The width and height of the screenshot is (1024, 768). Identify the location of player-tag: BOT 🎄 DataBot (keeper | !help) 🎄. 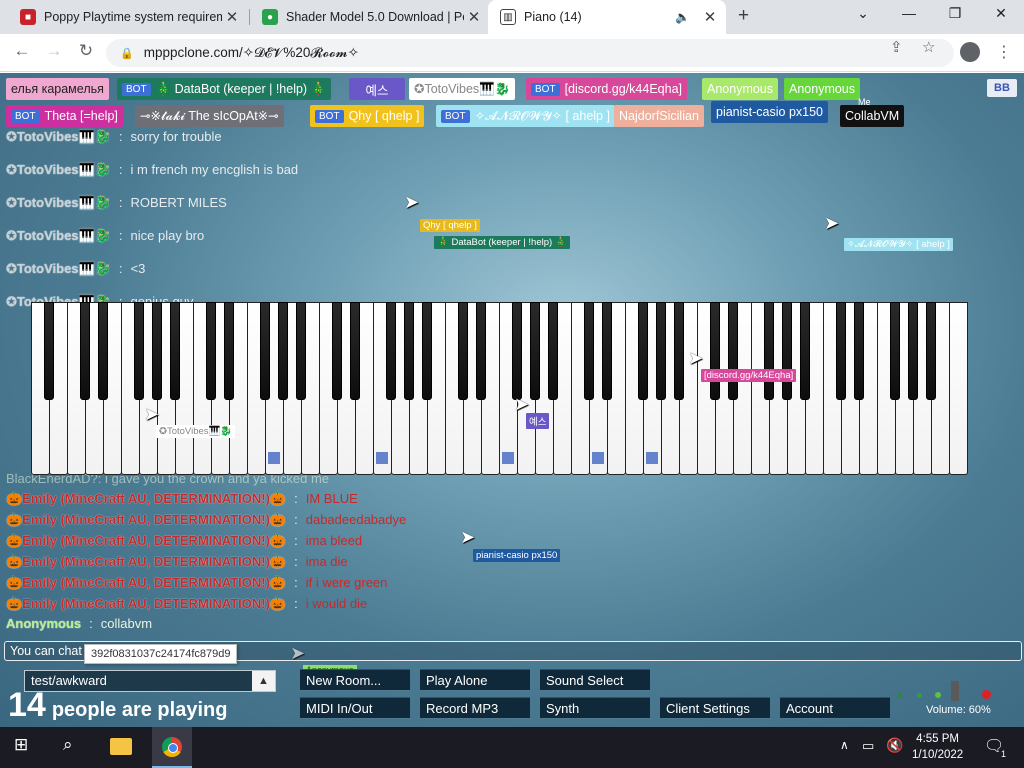
(224, 89).